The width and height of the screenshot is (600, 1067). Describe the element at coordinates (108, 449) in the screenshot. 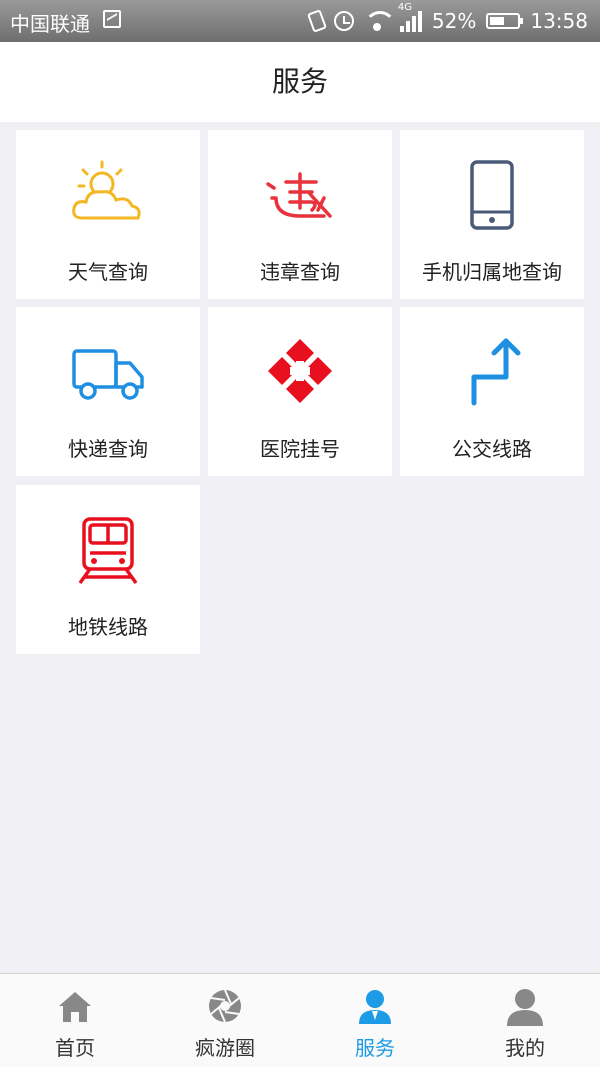

I see `service-label: 快递查询` at that location.